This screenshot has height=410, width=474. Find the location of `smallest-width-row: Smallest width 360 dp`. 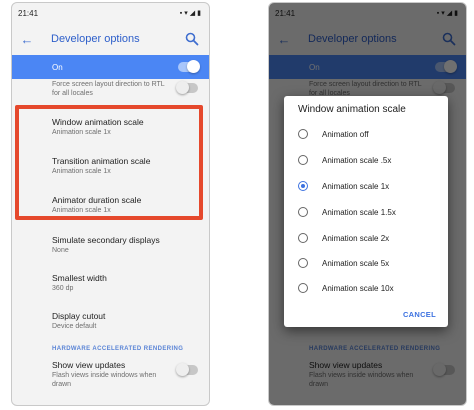

smallest-width-row: Smallest width 360 dp is located at coordinates (110, 279).